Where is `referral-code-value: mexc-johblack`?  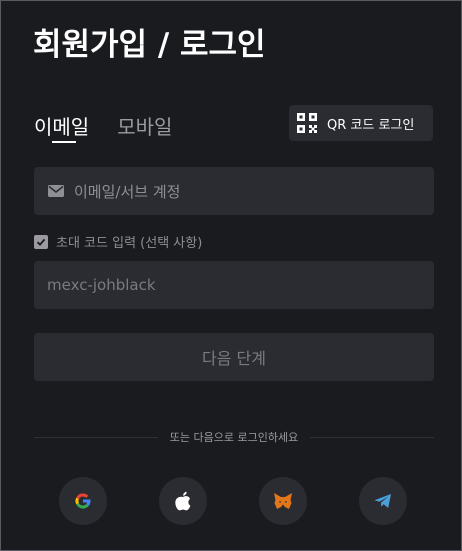 referral-code-value: mexc-johblack is located at coordinates (101, 285).